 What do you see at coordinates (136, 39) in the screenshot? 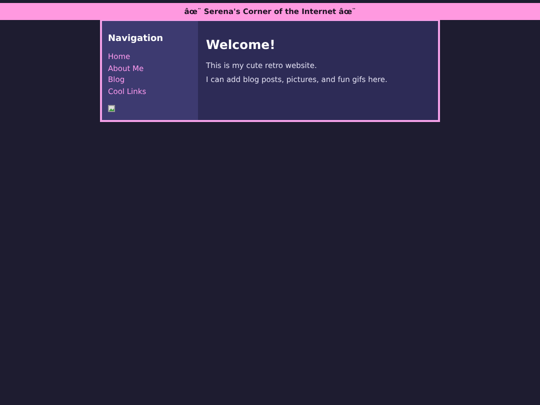
I see `sidebar-heading: Navigation` at bounding box center [136, 39].